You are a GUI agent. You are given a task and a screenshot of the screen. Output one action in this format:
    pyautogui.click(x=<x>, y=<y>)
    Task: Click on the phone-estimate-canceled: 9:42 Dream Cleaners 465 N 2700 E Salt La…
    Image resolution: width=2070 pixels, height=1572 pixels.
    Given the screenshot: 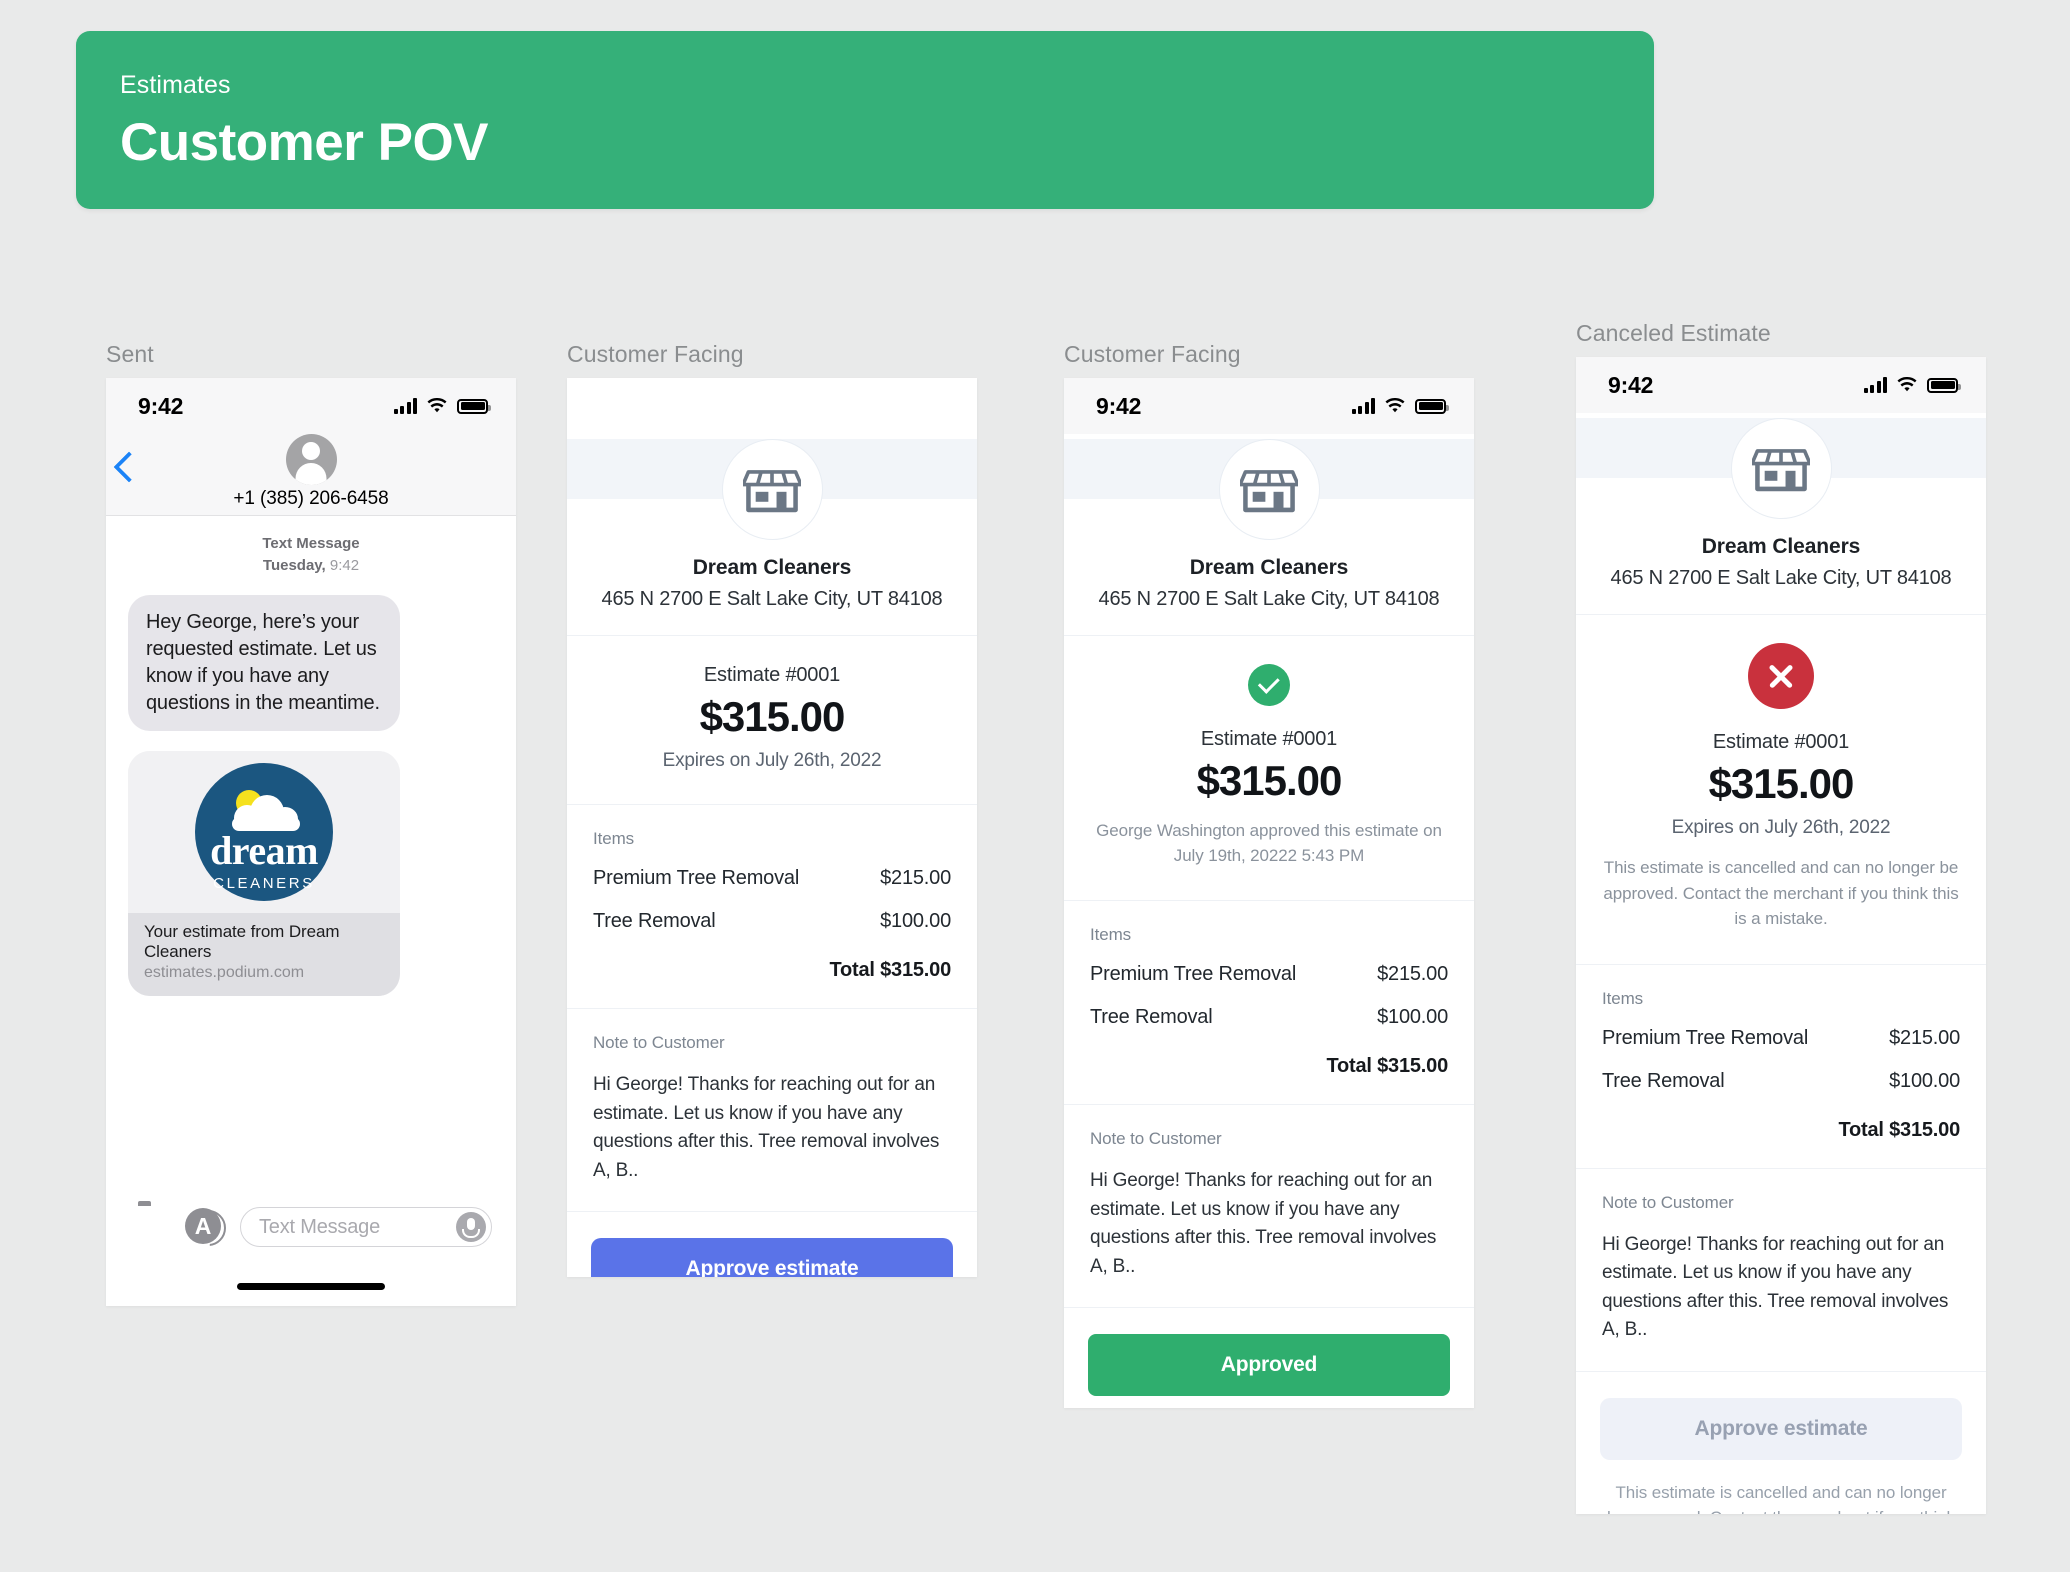 What is the action you would take?
    pyautogui.click(x=1781, y=935)
    